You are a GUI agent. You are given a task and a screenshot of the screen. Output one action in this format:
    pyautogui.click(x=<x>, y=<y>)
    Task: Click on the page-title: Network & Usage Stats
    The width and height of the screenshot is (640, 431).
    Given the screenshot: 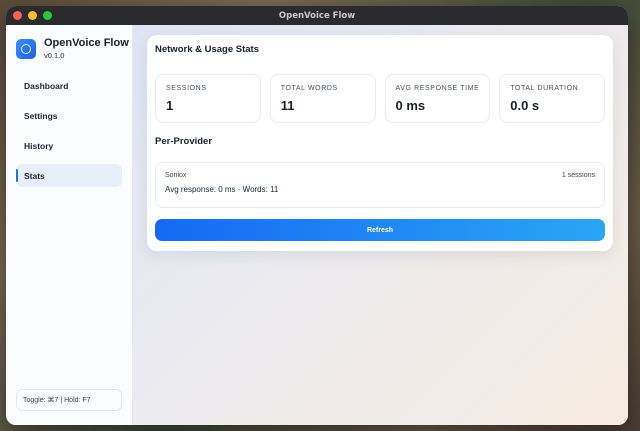 What is the action you would take?
    pyautogui.click(x=207, y=49)
    